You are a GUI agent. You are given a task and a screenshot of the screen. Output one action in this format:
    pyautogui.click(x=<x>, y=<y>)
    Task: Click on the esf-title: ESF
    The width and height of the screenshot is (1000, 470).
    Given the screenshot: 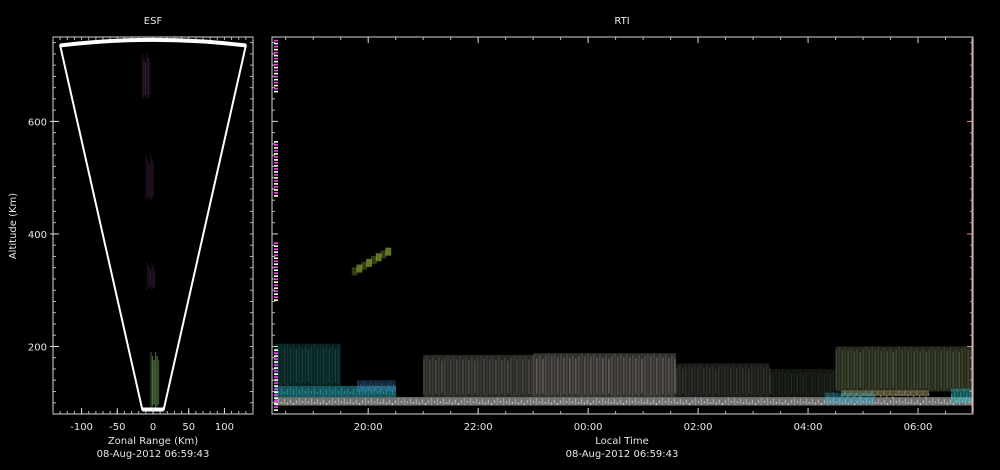 What is the action you would take?
    pyautogui.click(x=153, y=21)
    